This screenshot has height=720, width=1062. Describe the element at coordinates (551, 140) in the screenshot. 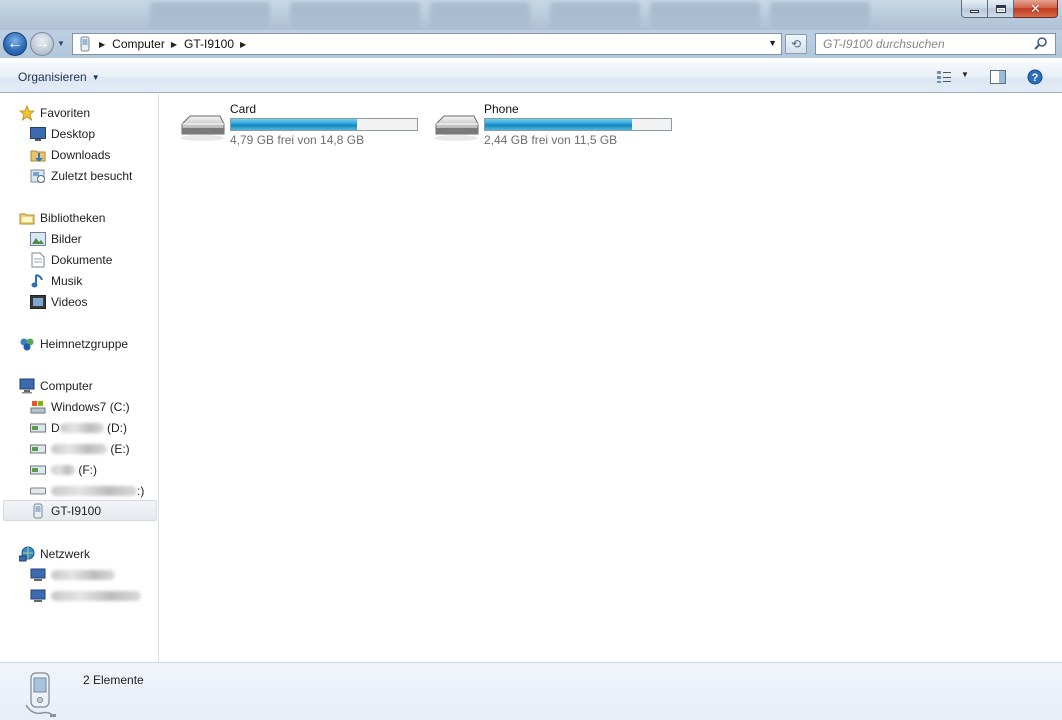

I see `drive-free-space: 2,44 GB frei von 11,5 GB` at that location.